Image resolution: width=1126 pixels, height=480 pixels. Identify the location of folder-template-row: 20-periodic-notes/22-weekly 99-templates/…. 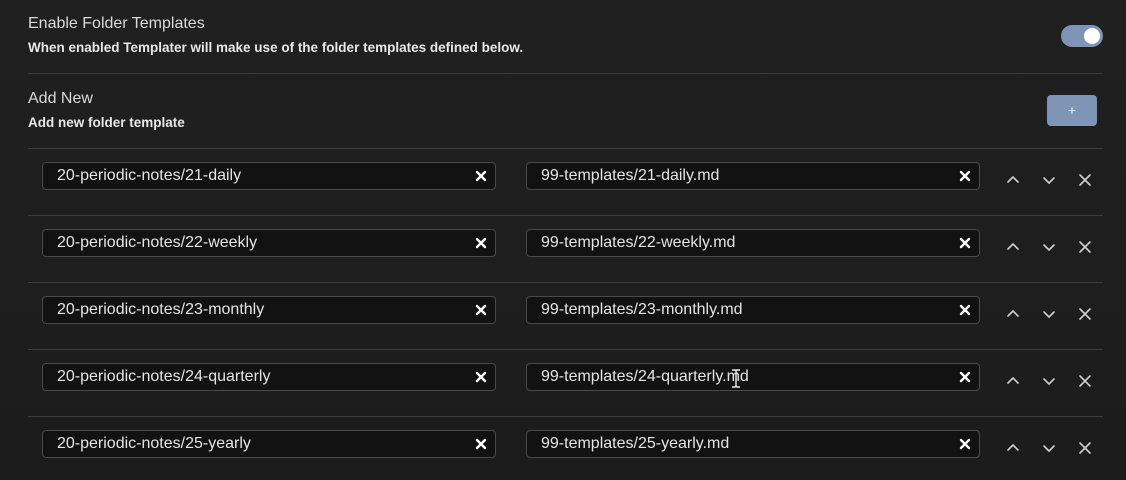
(565, 248).